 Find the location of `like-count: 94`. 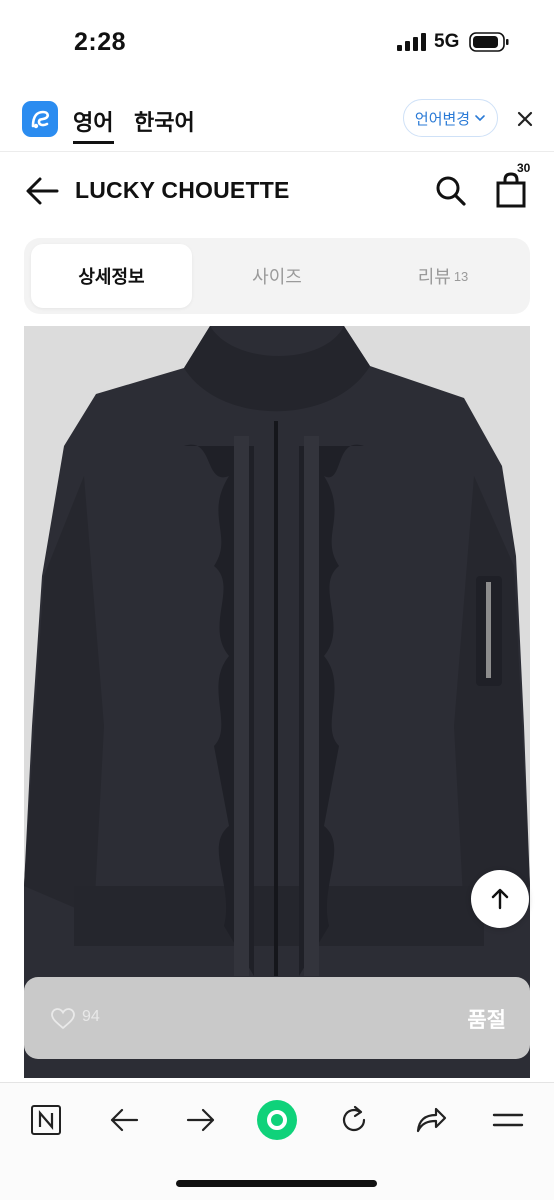

like-count: 94 is located at coordinates (91, 1016).